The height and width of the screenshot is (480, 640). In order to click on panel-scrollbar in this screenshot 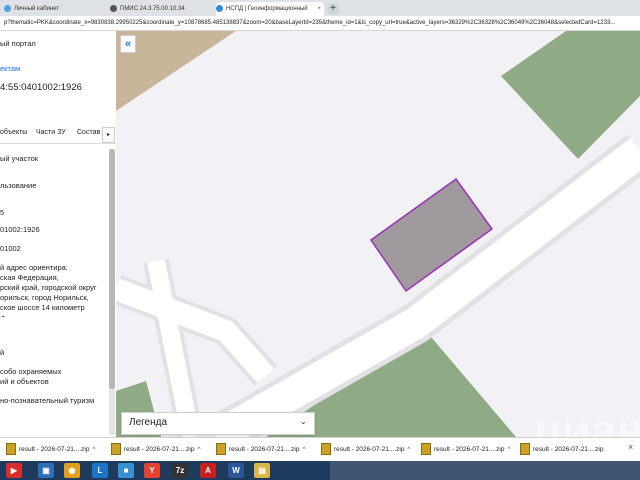, I will do `click(112, 292)`.